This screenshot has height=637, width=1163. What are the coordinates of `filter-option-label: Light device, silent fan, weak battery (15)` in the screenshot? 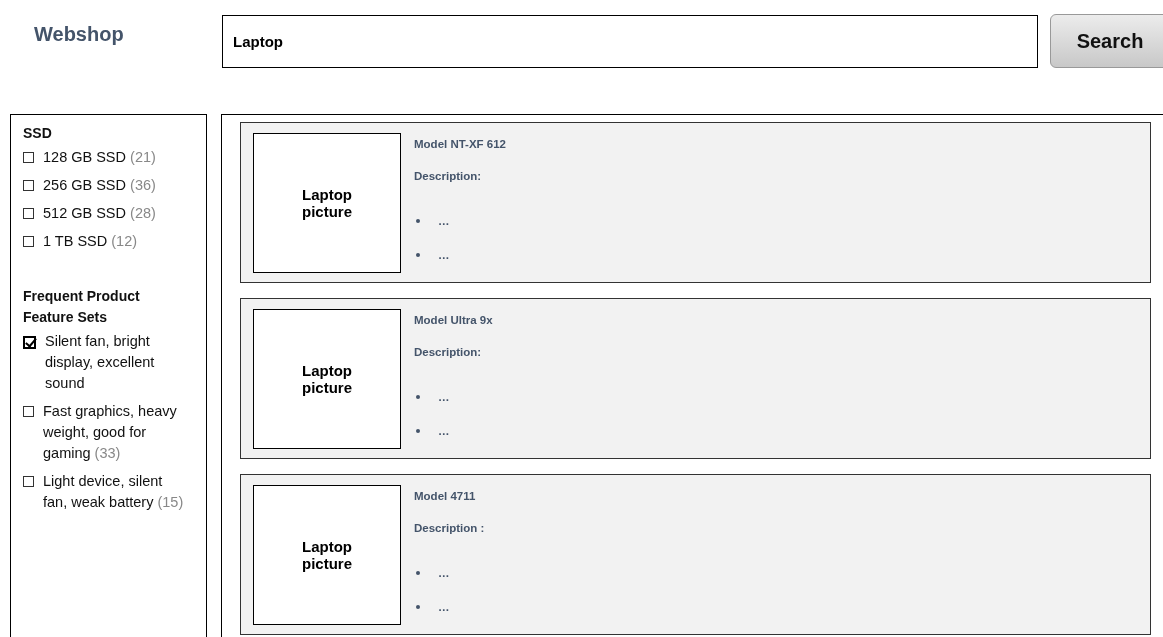 It's located at (114, 492).